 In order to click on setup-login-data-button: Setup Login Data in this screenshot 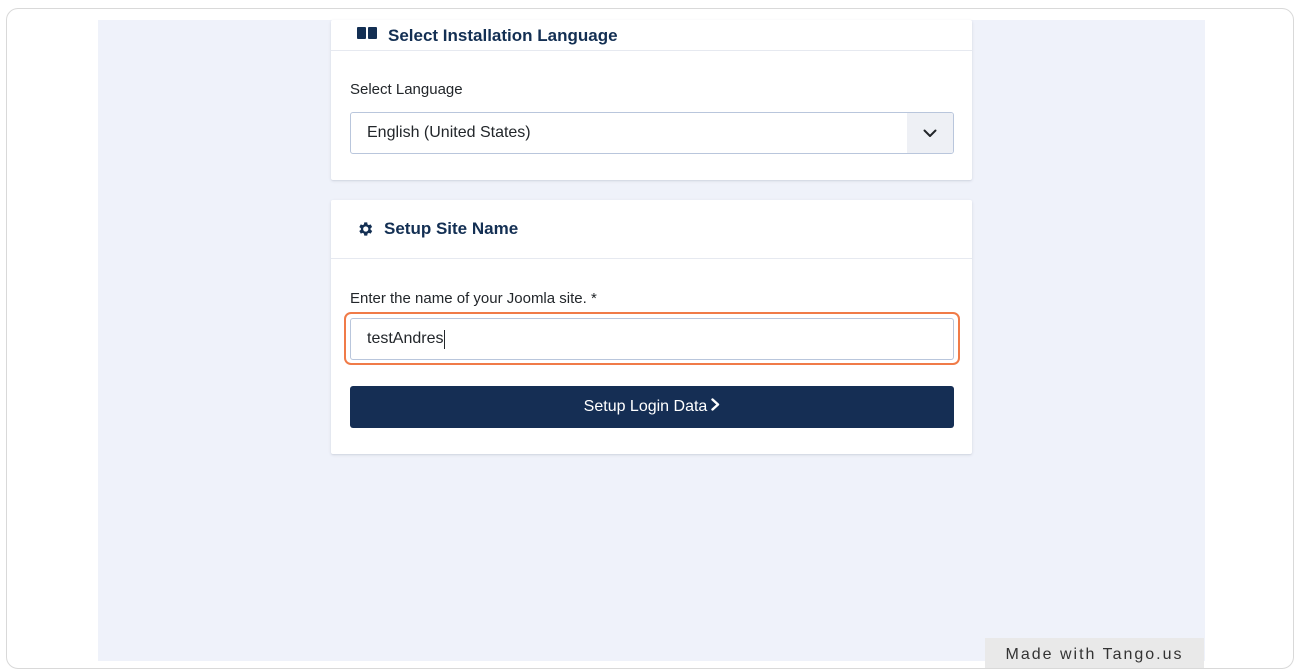, I will do `click(652, 407)`.